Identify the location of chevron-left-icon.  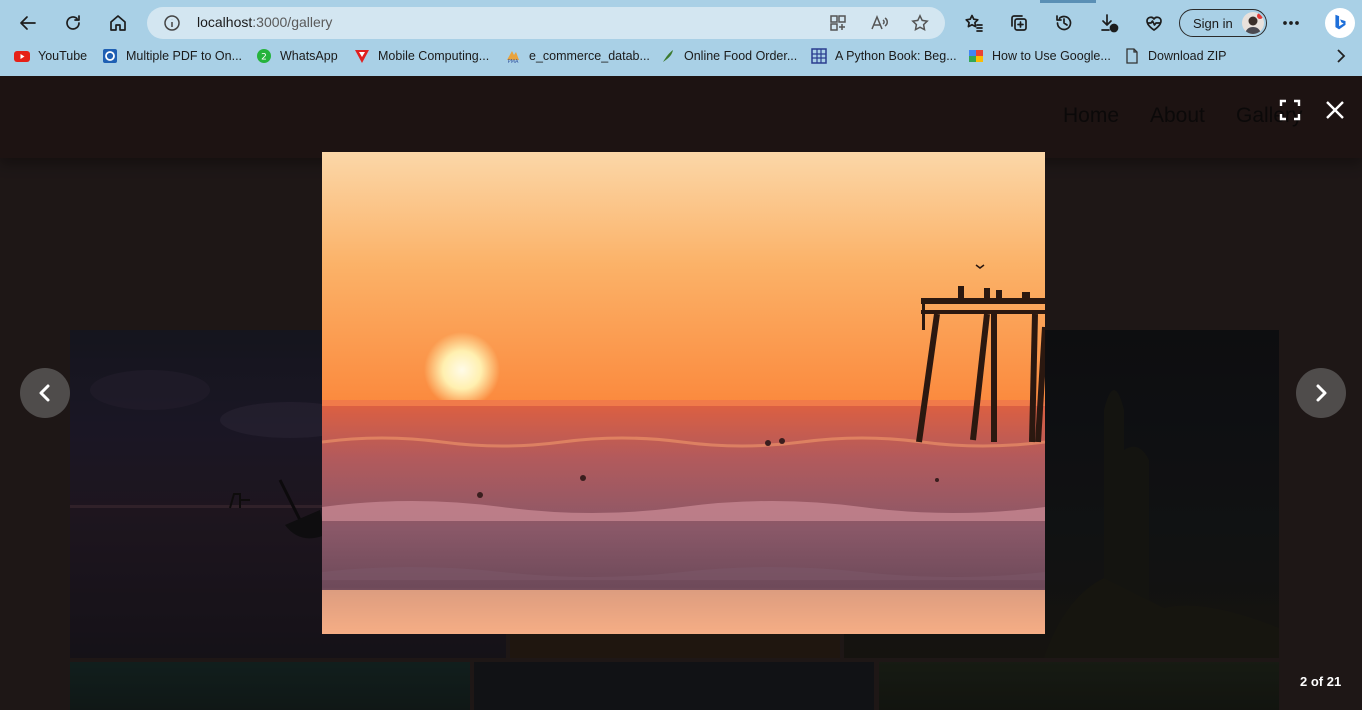
(44, 393).